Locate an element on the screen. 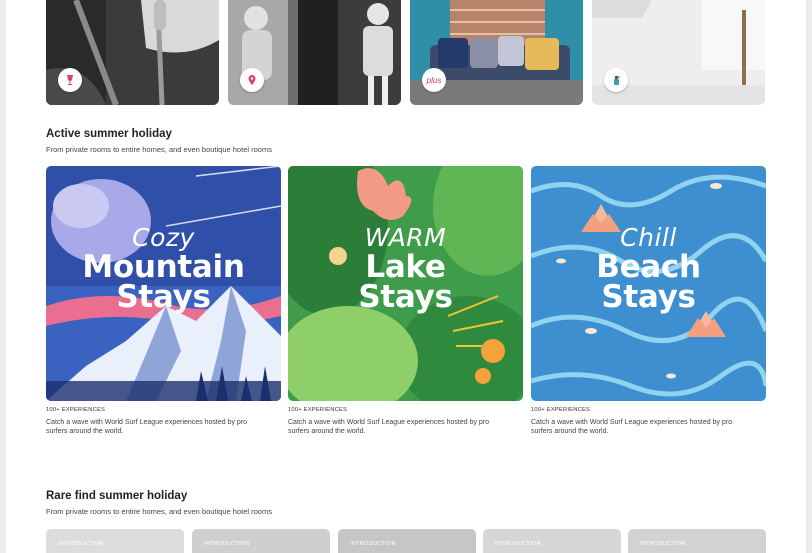 The height and width of the screenshot is (553, 812). mountain-illustration: Cozy Mountain Stays is located at coordinates (163, 283).